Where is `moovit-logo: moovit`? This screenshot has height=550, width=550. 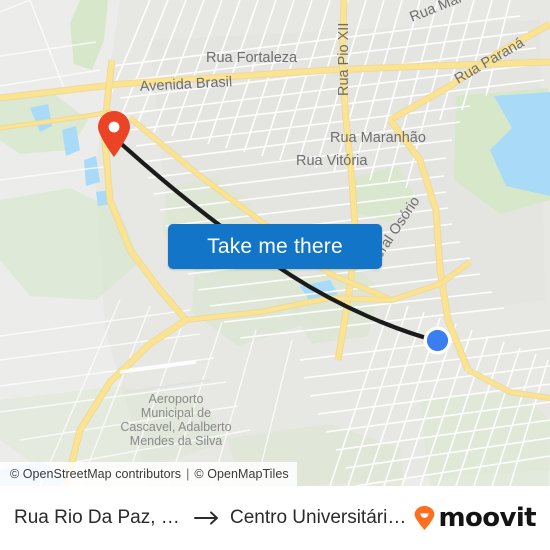 moovit-logo: moovit is located at coordinates (475, 518).